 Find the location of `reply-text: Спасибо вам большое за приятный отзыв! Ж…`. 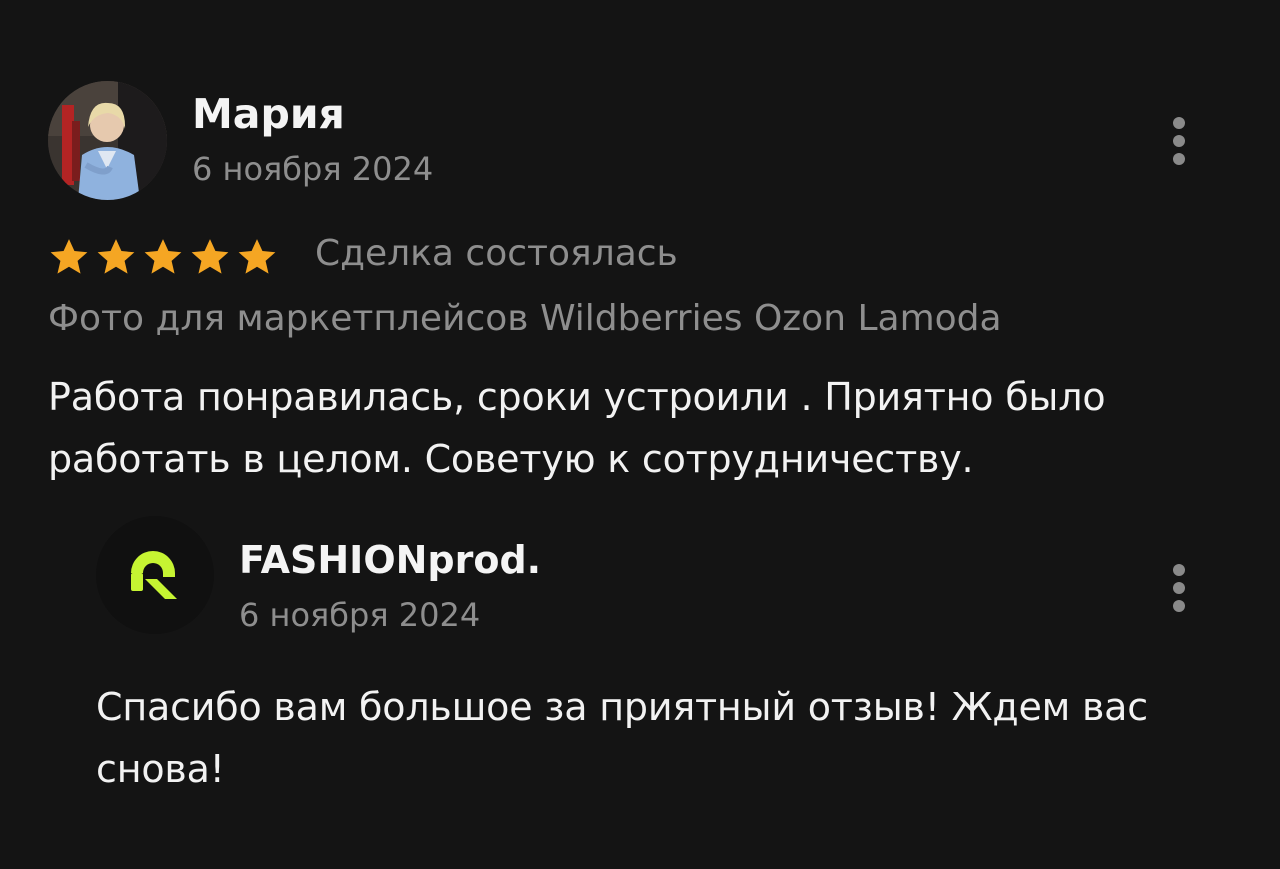

reply-text: Спасибо вам большое за приятный отзыв! Ж… is located at coordinates (622, 738).